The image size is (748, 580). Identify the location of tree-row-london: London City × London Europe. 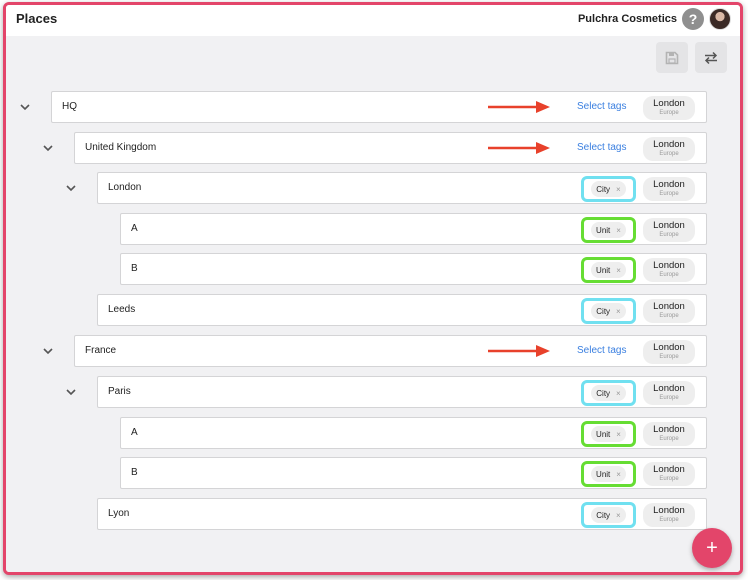
(402, 188).